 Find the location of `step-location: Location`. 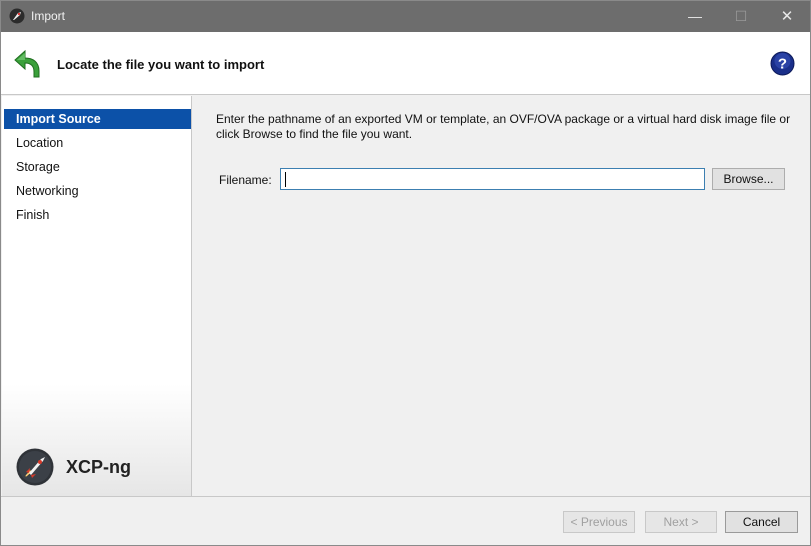

step-location: Location is located at coordinates (97, 143).